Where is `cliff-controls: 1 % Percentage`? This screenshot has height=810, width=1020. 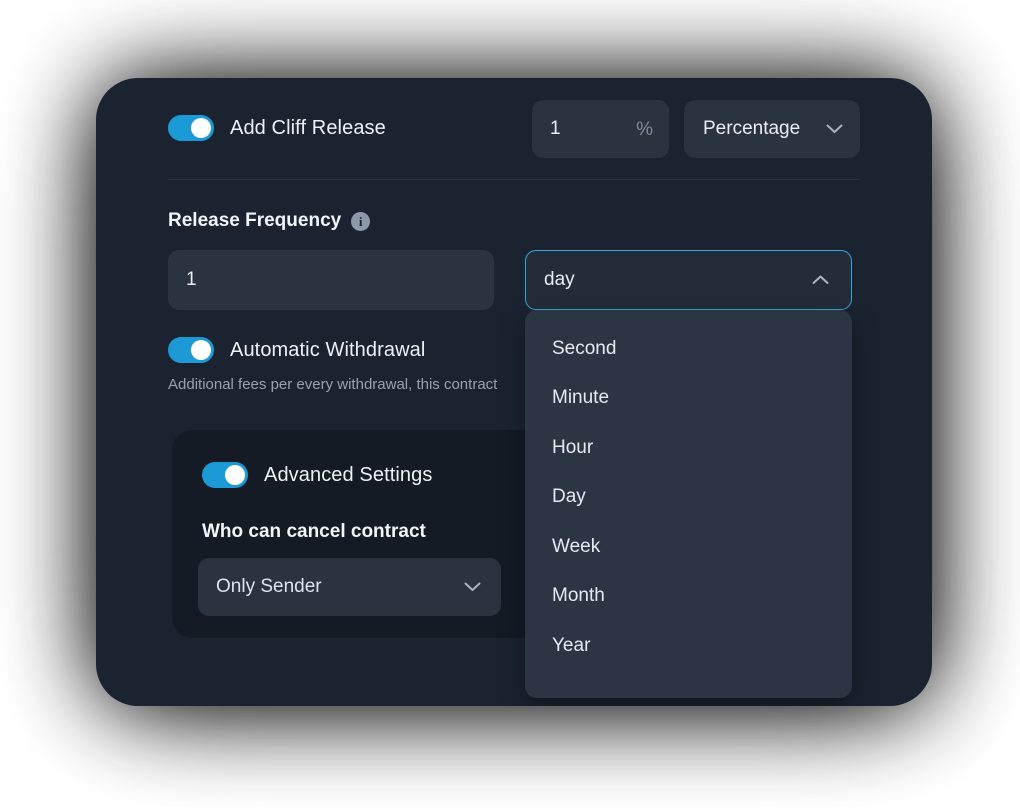 cliff-controls: 1 % Percentage is located at coordinates (696, 129).